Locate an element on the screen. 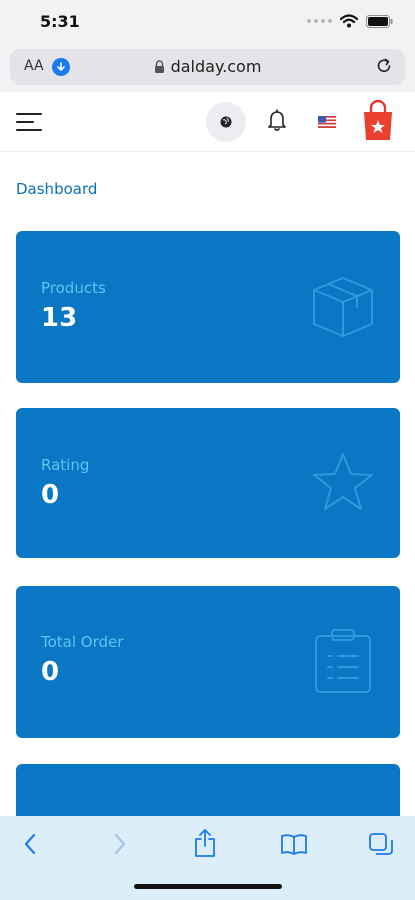 The width and height of the screenshot is (415, 900). browser-address-area: AA dalday.com is located at coordinates (207, 68).